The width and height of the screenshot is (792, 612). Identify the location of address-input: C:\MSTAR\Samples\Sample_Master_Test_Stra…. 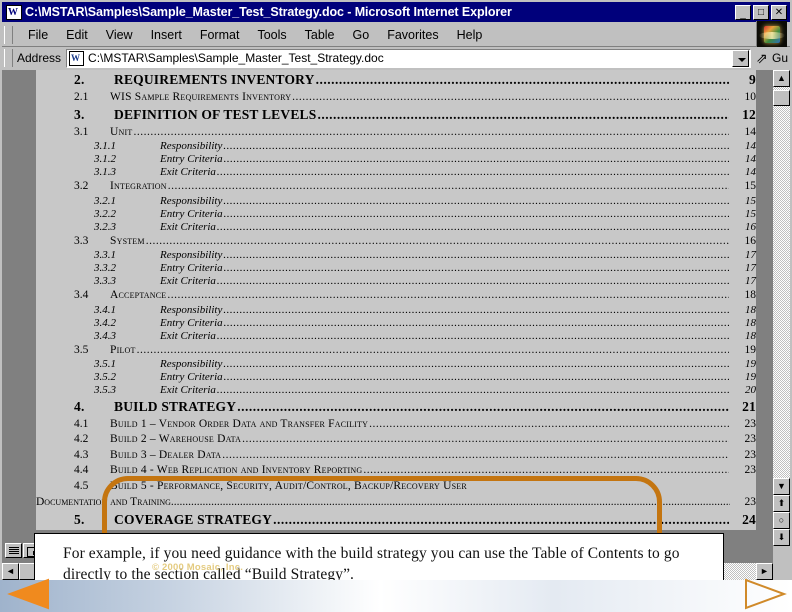
(408, 58).